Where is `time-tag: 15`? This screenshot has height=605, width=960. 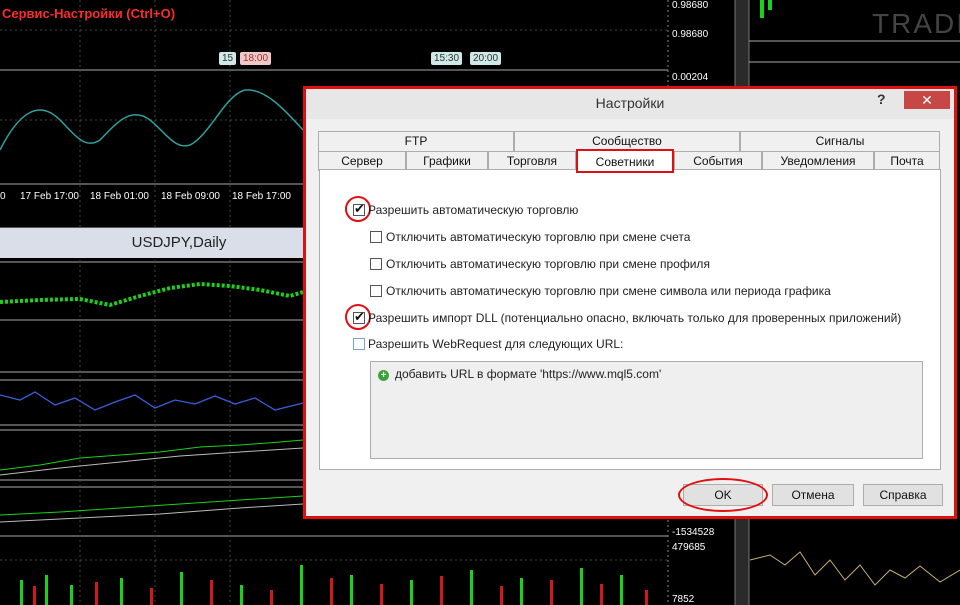
time-tag: 15 is located at coordinates (228, 58).